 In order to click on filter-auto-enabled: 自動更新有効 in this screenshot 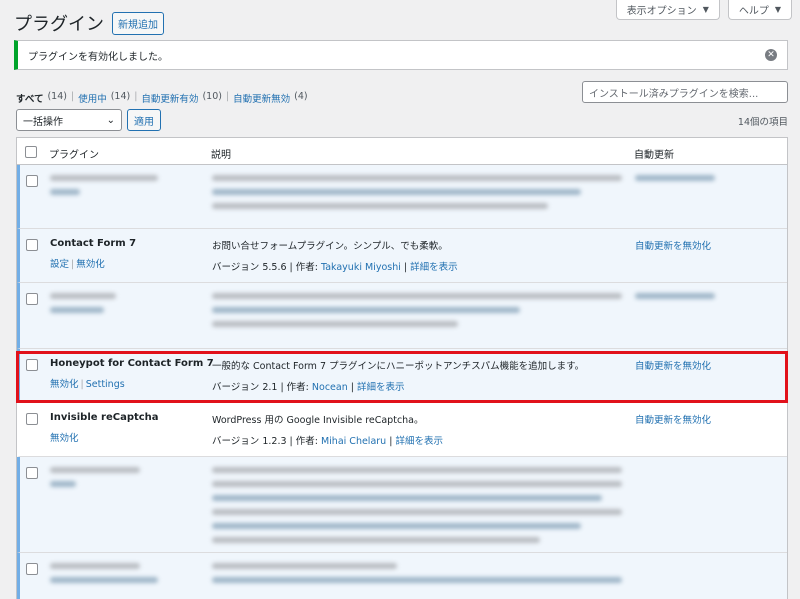, I will do `click(169, 98)`.